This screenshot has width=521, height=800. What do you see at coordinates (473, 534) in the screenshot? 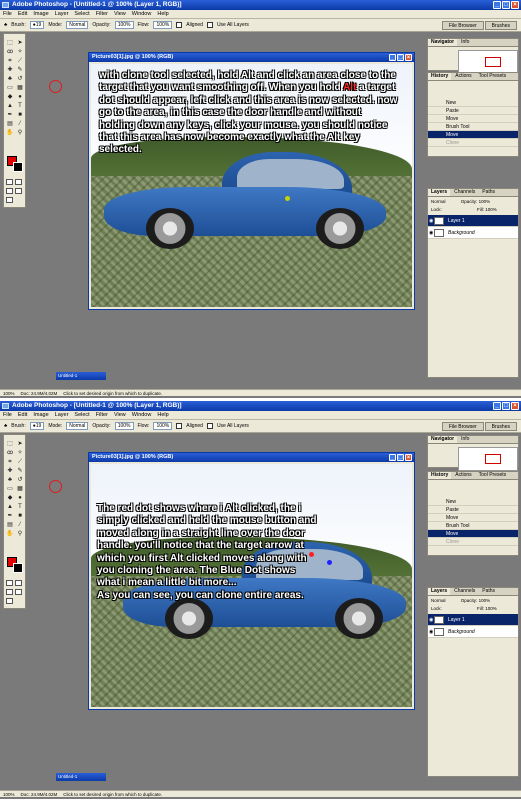
I see `history-item-selected: Move` at bounding box center [473, 534].